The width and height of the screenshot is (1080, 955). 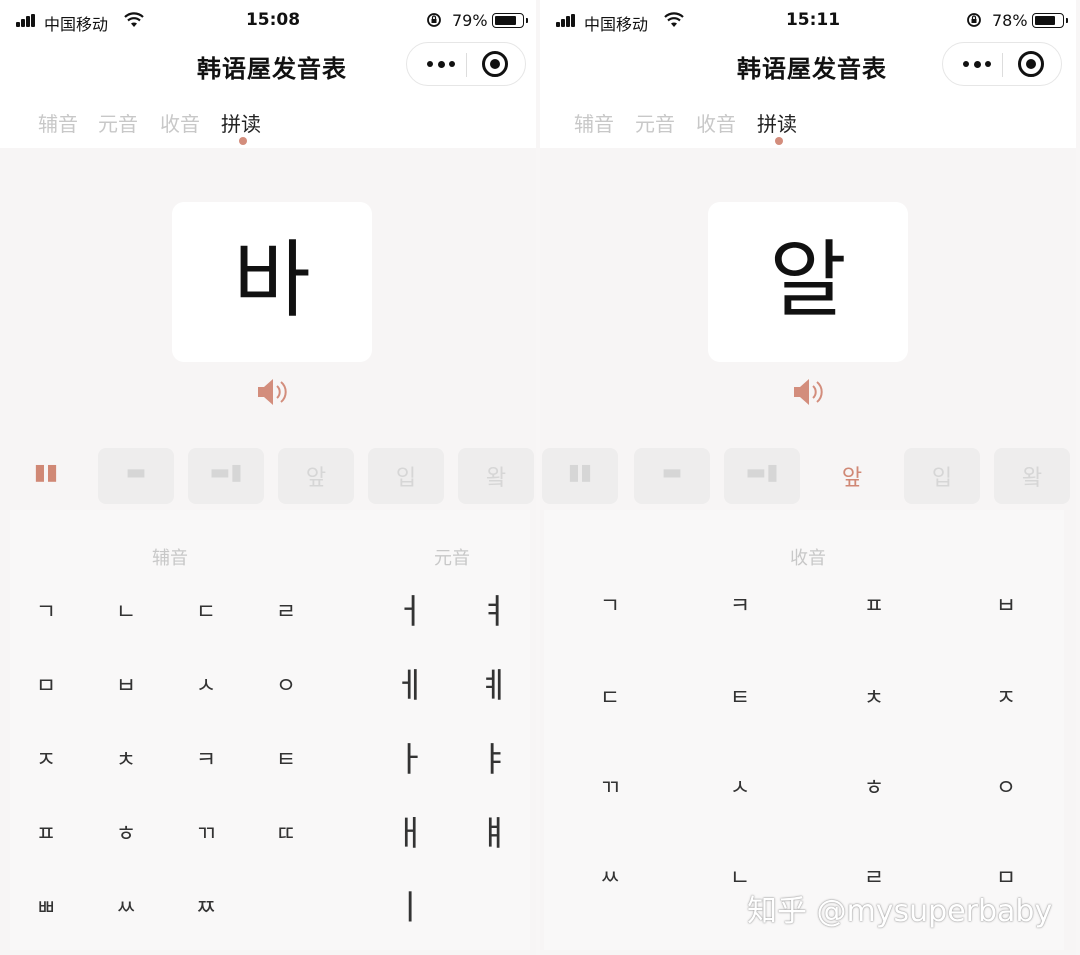 I want to click on vowel-key: ㅐ, so click(x=410, y=834).